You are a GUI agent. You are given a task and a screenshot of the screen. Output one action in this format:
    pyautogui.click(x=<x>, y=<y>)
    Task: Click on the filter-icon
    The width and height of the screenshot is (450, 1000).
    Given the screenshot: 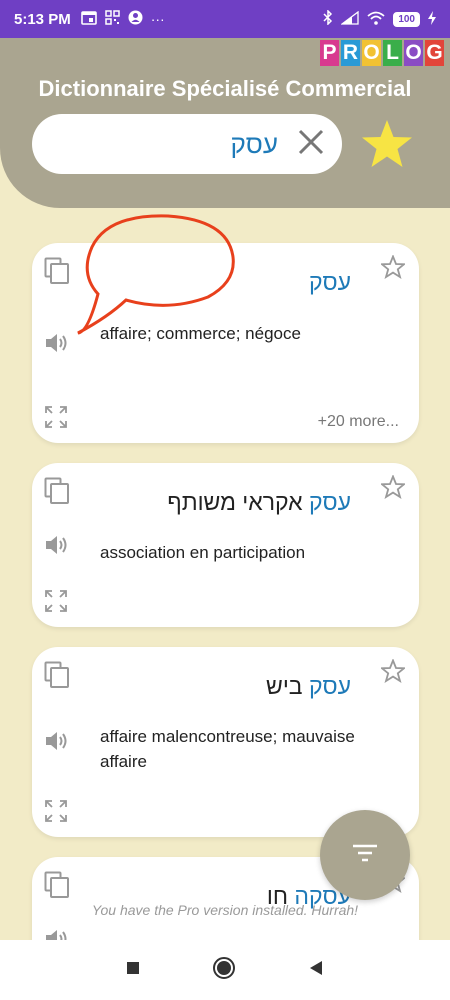 What is the action you would take?
    pyautogui.click(x=365, y=855)
    